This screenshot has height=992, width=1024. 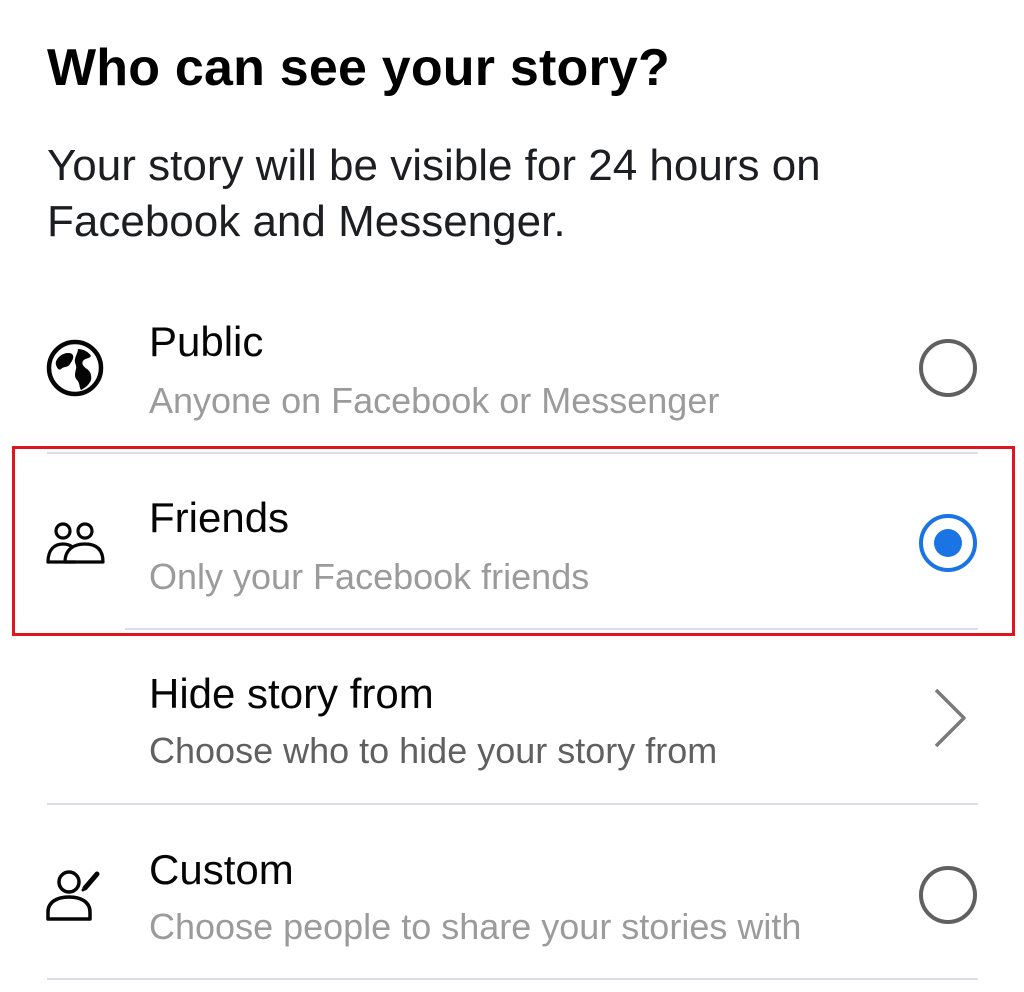 I want to click on audience-option-custom-title: Custom, so click(x=221, y=869).